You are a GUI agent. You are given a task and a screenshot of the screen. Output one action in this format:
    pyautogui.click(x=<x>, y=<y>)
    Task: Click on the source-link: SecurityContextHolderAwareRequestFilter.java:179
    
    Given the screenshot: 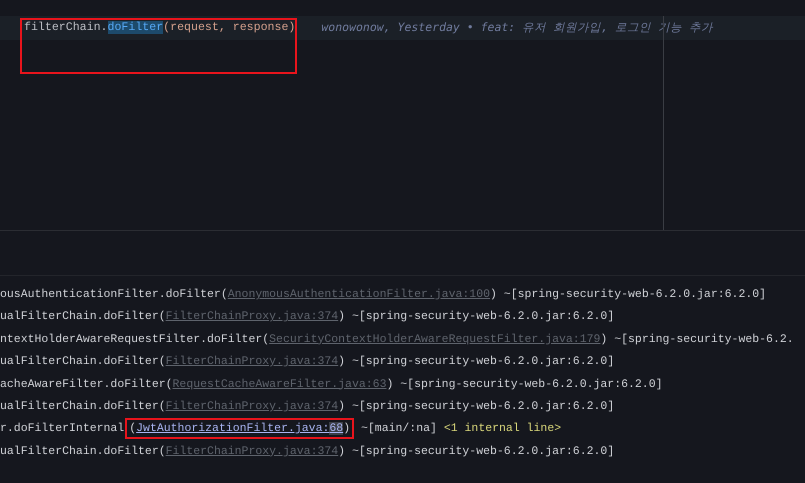 What is the action you would take?
    pyautogui.click(x=434, y=339)
    